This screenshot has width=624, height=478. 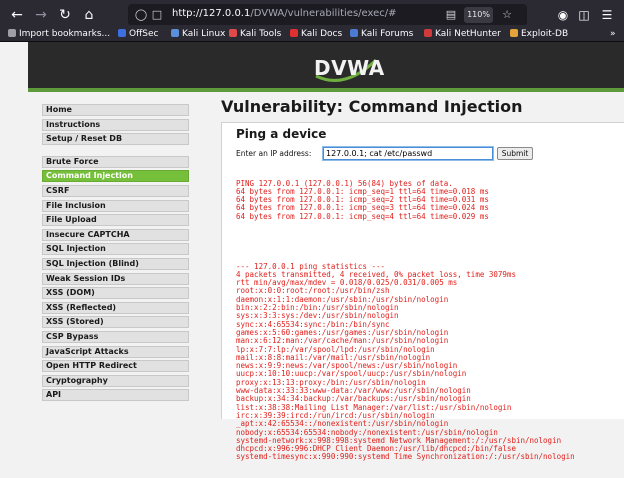 What do you see at coordinates (115, 161) in the screenshot?
I see `menu-item-brute-force: Brute Force` at bounding box center [115, 161].